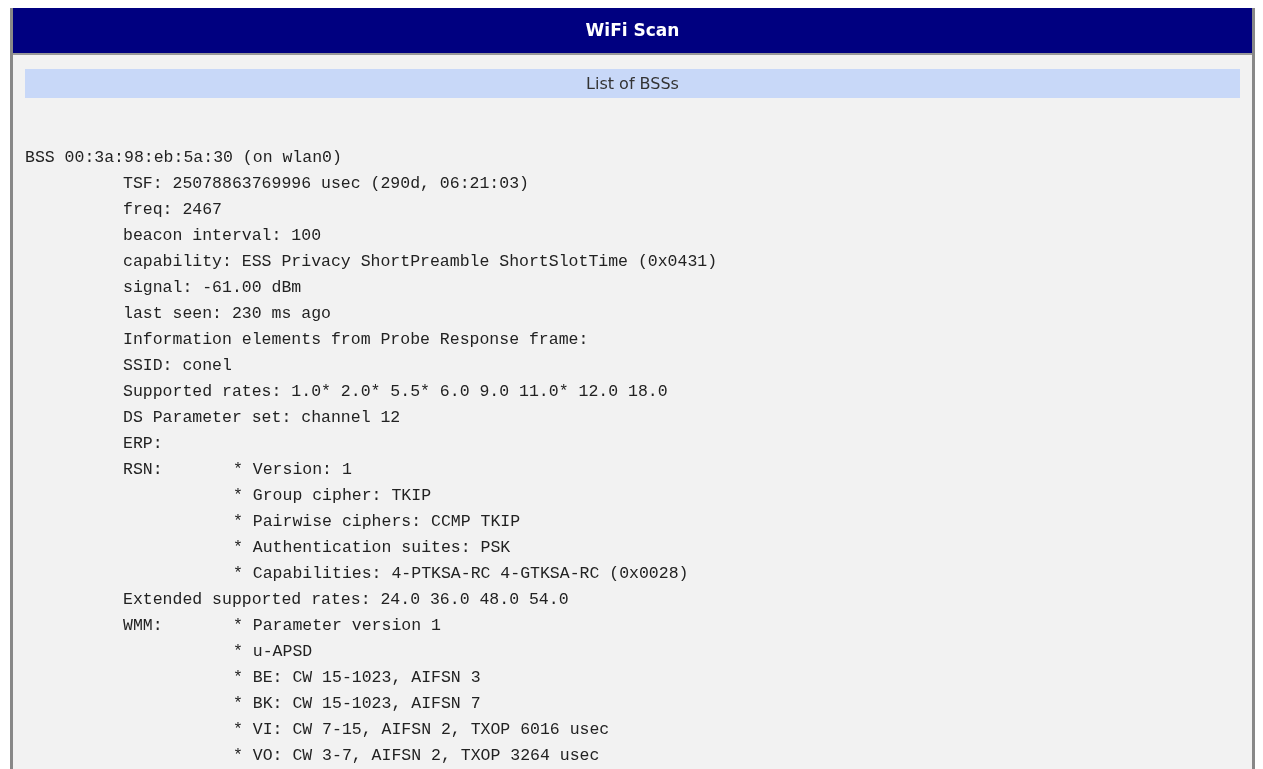 The image size is (1263, 769). Describe the element at coordinates (177, 366) in the screenshot. I see `scan-output-line: SSID: conel` at that location.